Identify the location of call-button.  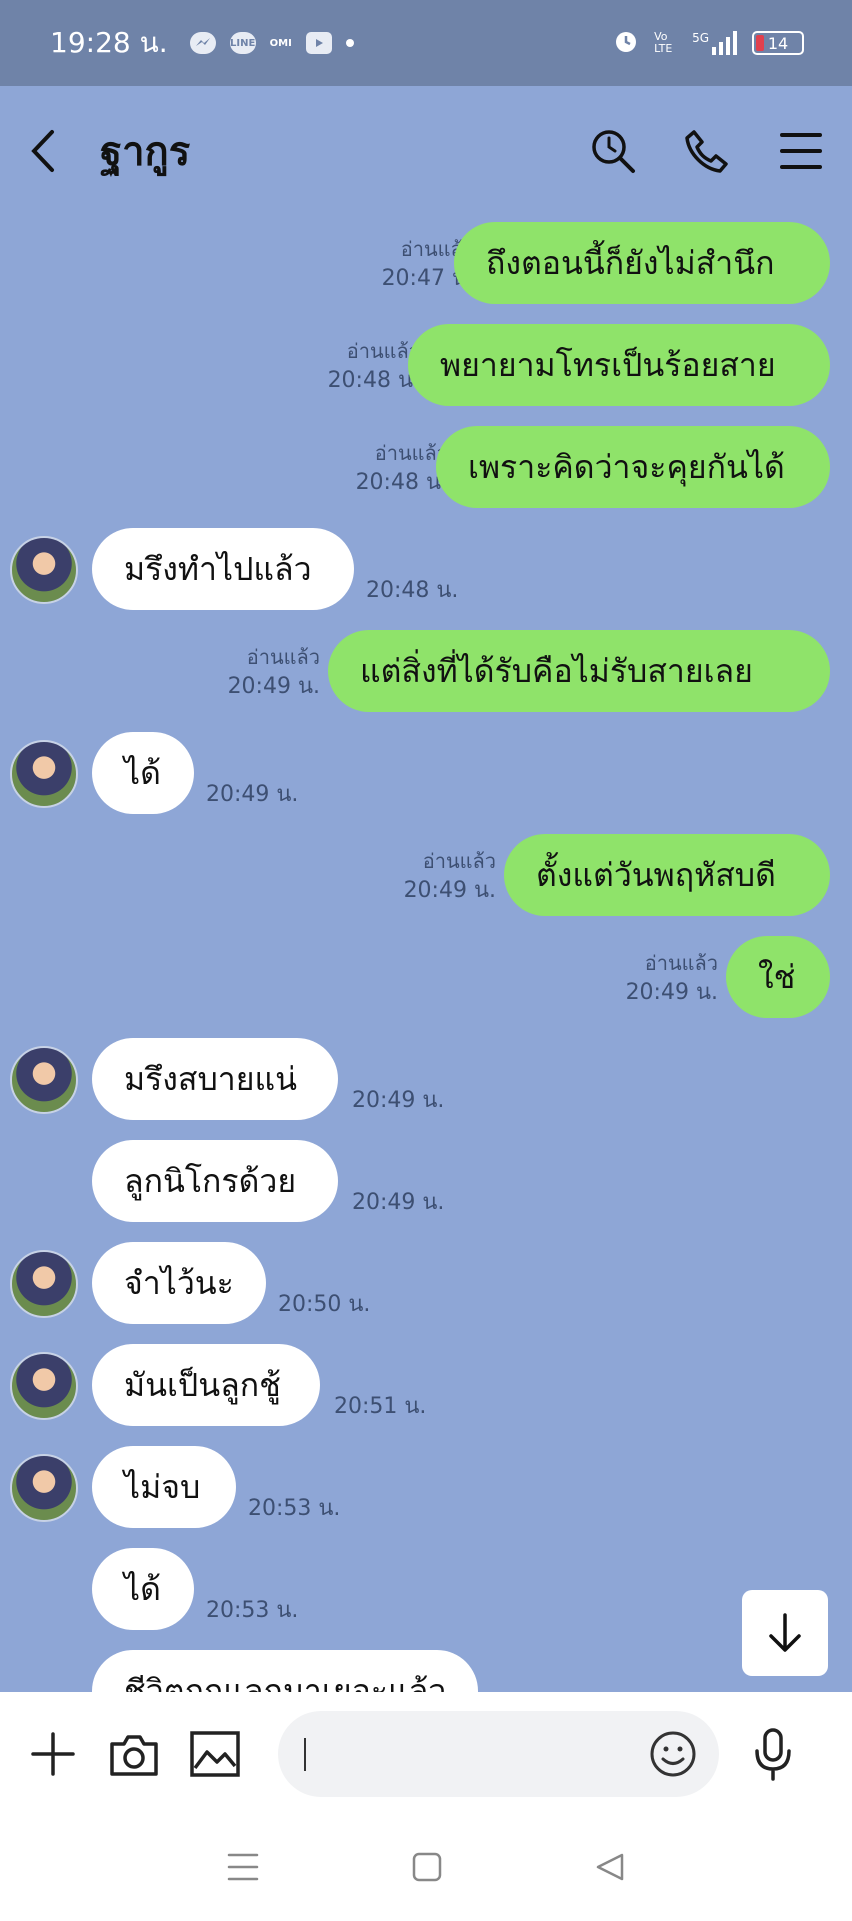
(707, 151).